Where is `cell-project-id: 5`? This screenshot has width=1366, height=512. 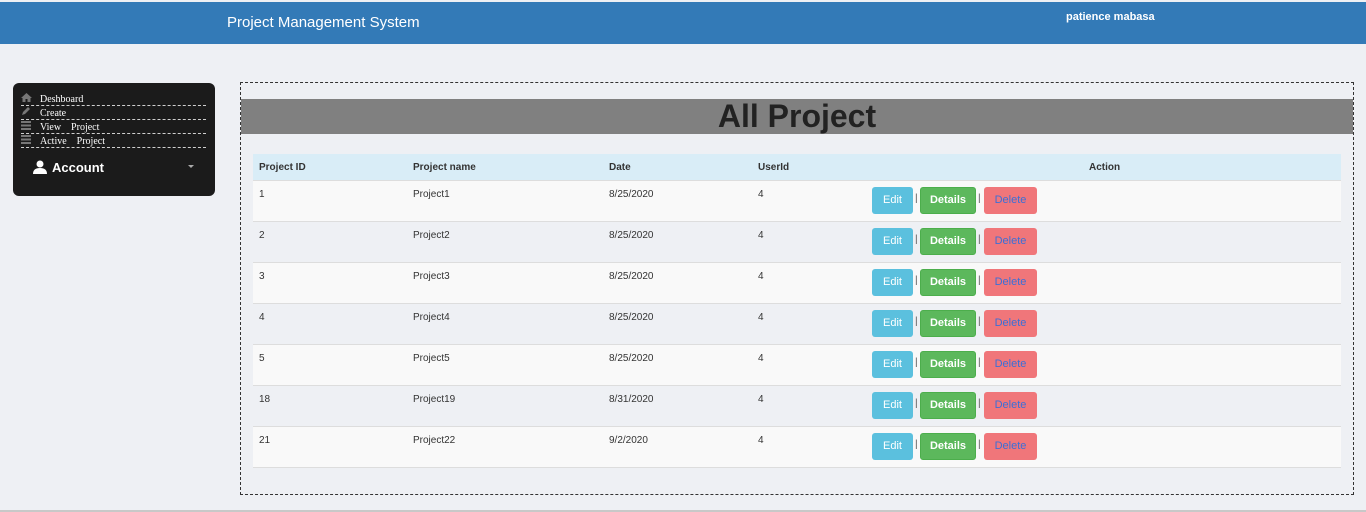
cell-project-id: 5 is located at coordinates (262, 358).